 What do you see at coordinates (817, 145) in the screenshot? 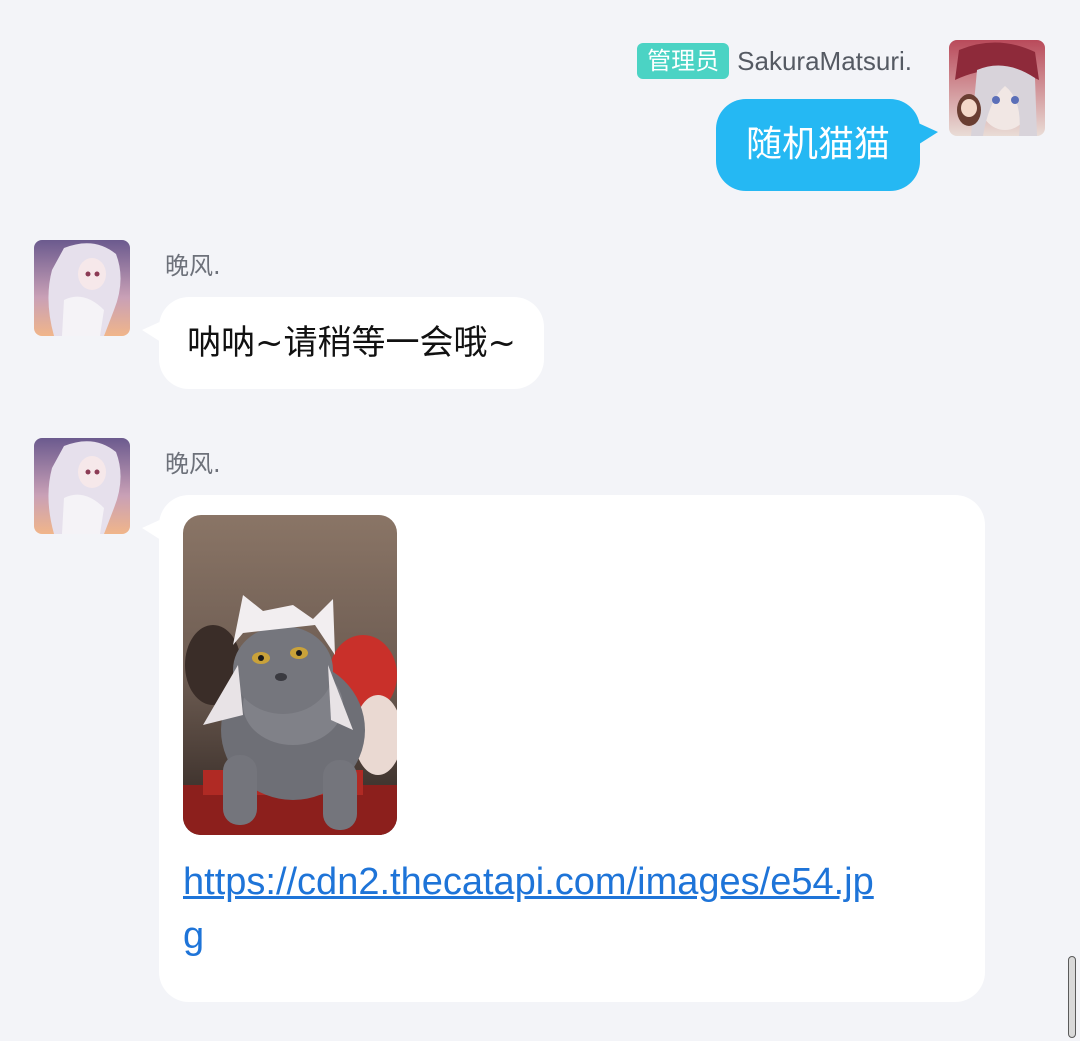
I see `message-bubble: 随机猫猫` at bounding box center [817, 145].